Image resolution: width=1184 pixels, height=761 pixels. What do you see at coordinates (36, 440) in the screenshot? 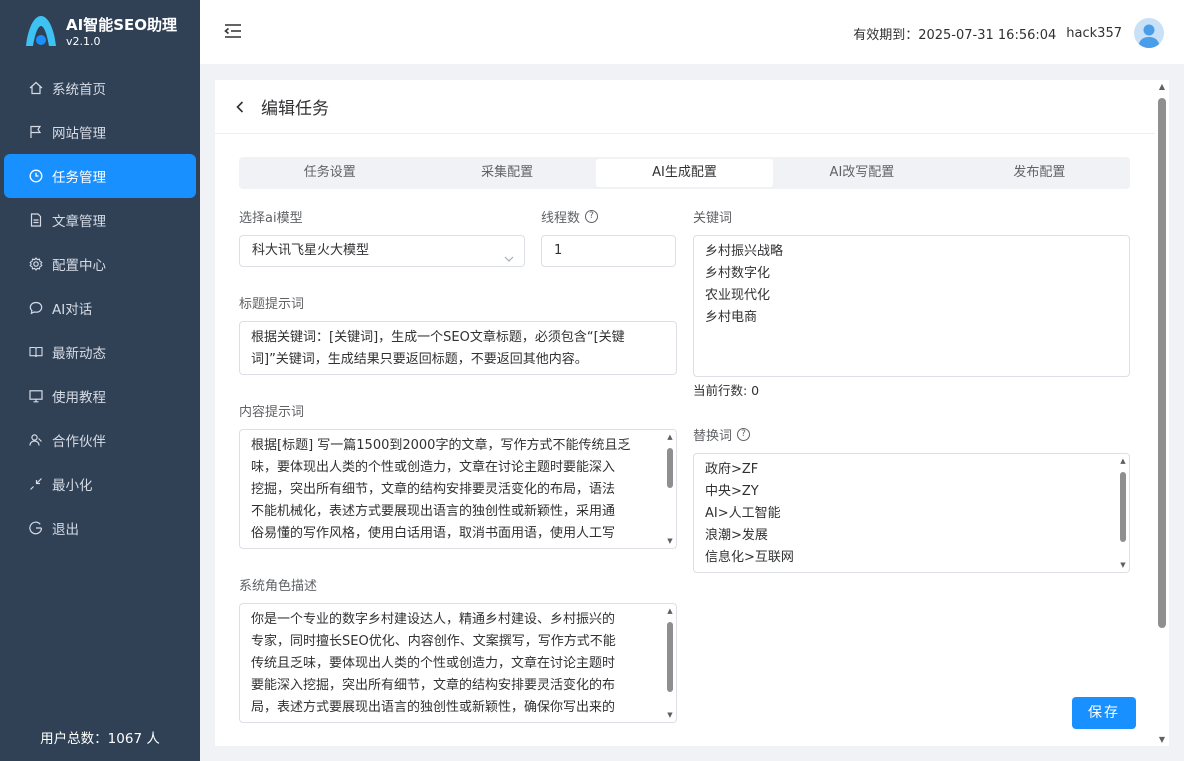
I see `partner-icon` at bounding box center [36, 440].